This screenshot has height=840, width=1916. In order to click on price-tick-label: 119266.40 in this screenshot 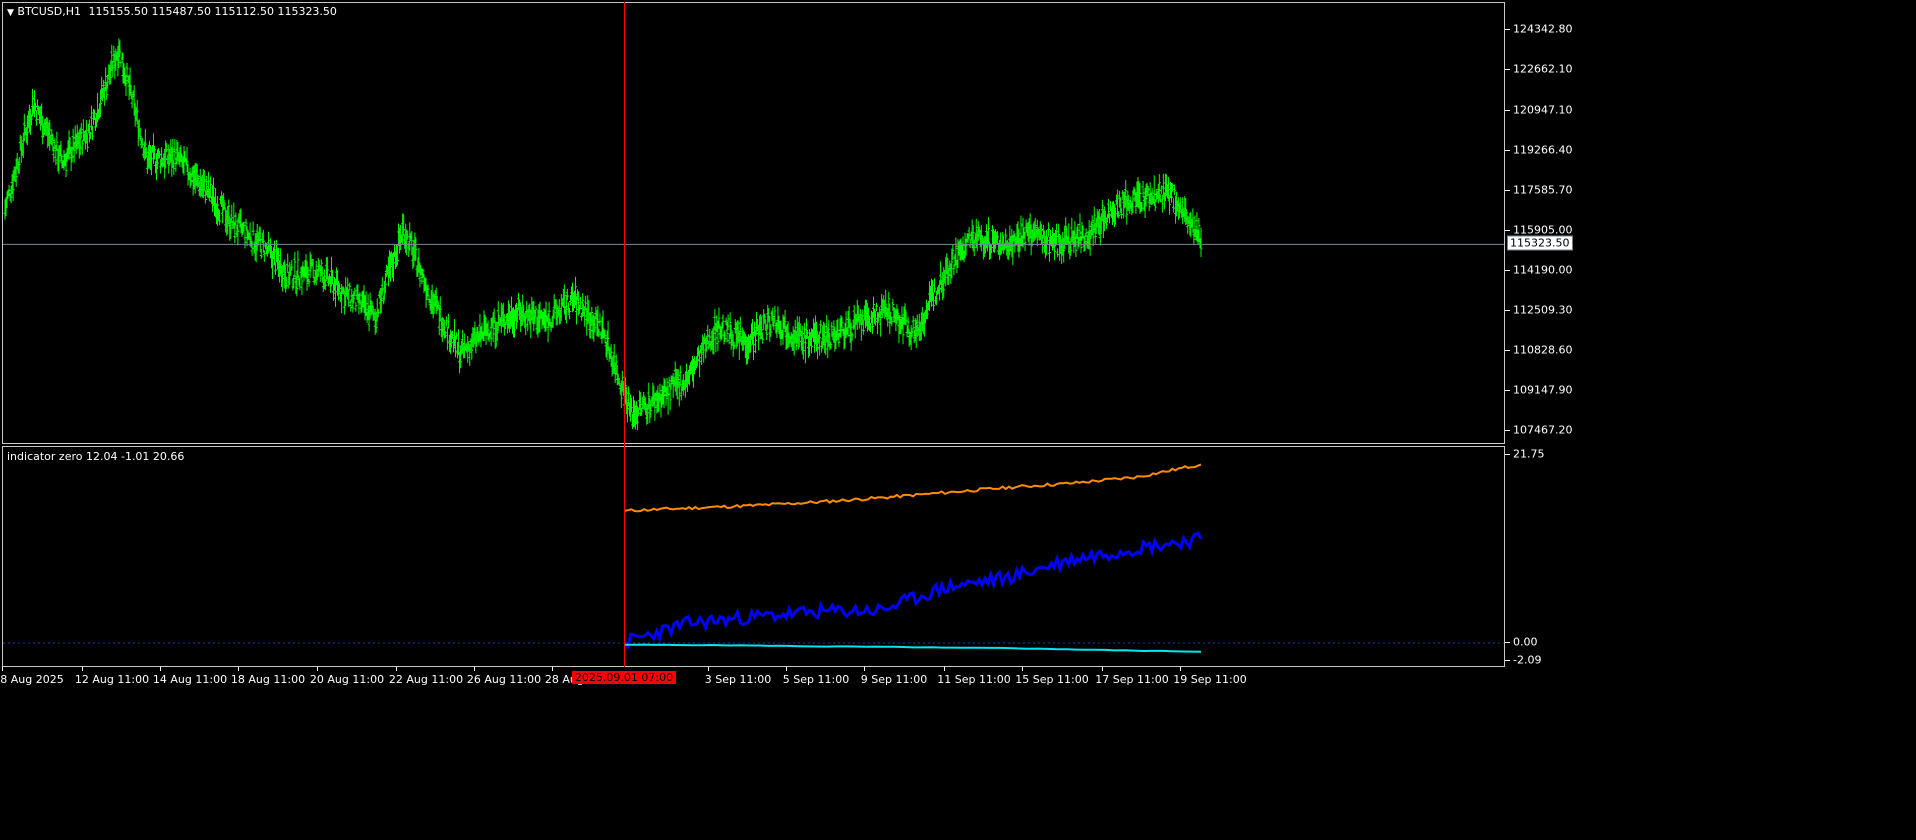, I will do `click(1543, 150)`.